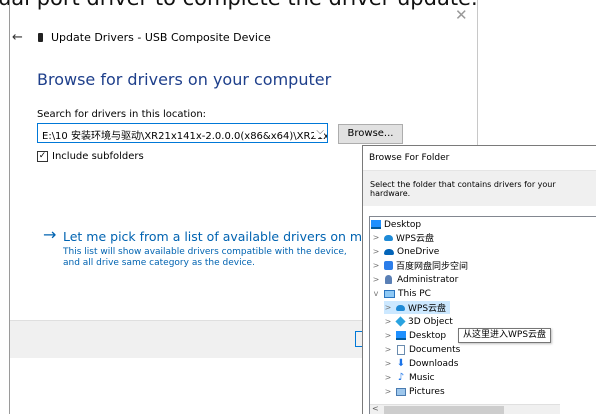 The height and width of the screenshot is (414, 596). I want to click on browse-dialog-title: Browse For Folder, so click(479, 158).